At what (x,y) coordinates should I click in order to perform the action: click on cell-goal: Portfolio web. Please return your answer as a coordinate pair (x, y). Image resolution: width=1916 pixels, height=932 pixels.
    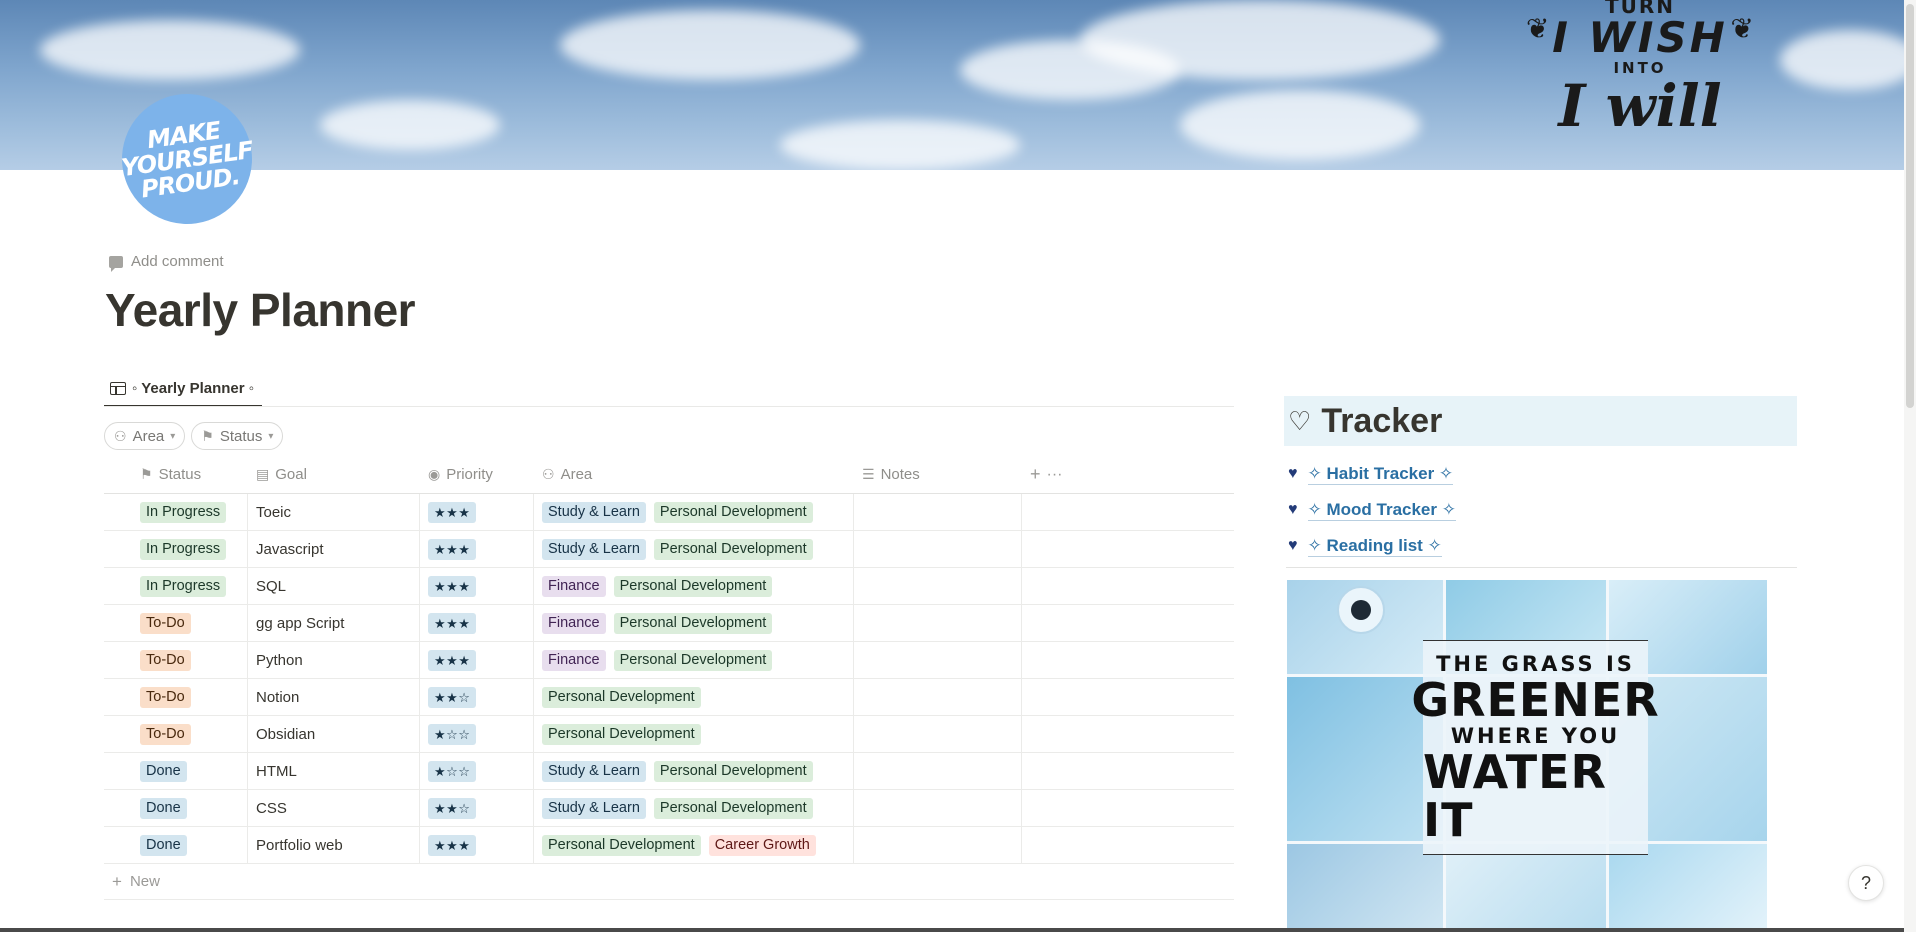
    Looking at the image, I should click on (334, 845).